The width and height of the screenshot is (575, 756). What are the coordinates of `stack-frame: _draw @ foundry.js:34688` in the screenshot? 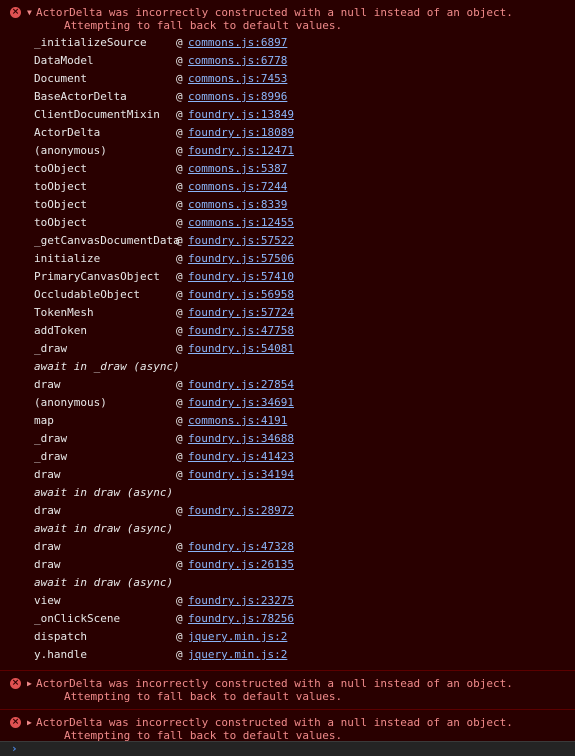 It's located at (304, 439).